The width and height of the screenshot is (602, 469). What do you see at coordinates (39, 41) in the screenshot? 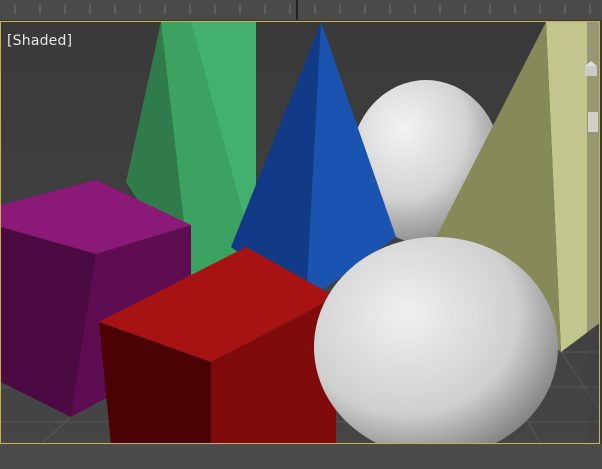
I see `viewport-shading-label: [Shaded]` at bounding box center [39, 41].